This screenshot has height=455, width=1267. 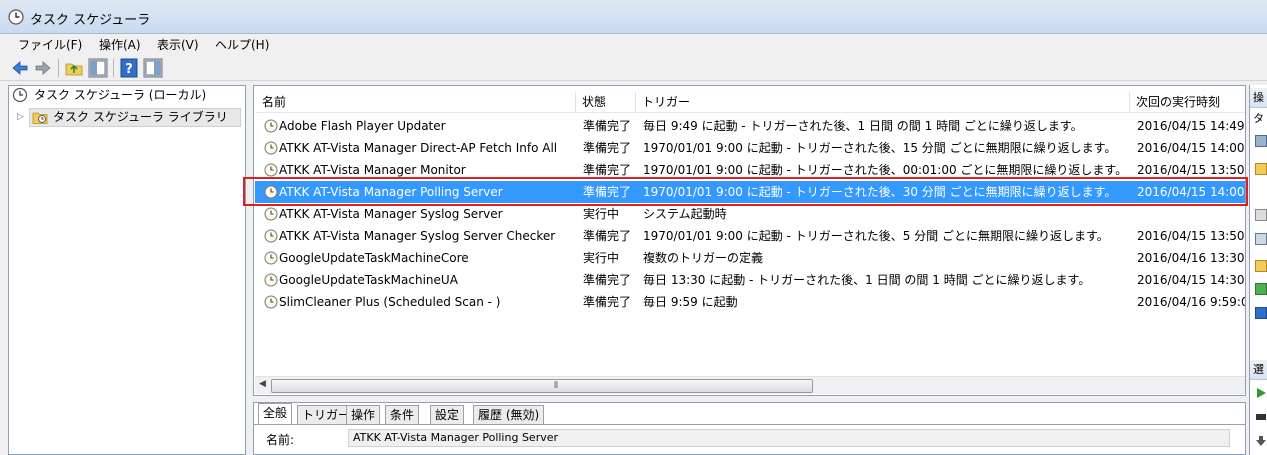 What do you see at coordinates (16, 17) in the screenshot?
I see `task-scheduler-icon` at bounding box center [16, 17].